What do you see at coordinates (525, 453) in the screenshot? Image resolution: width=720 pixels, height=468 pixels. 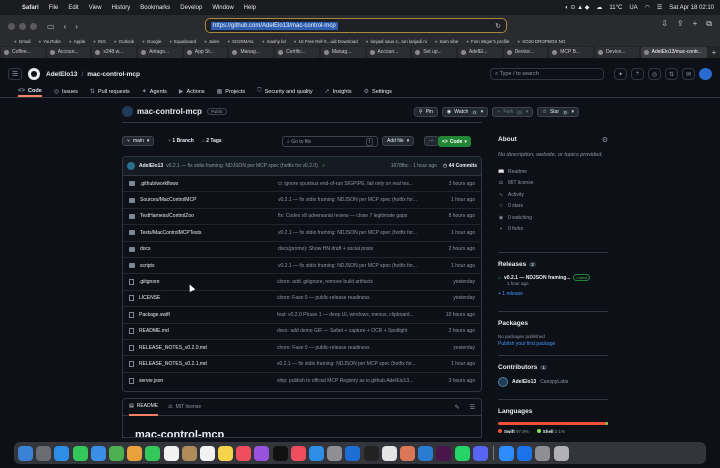 I see `1password-icon` at bounding box center [525, 453].